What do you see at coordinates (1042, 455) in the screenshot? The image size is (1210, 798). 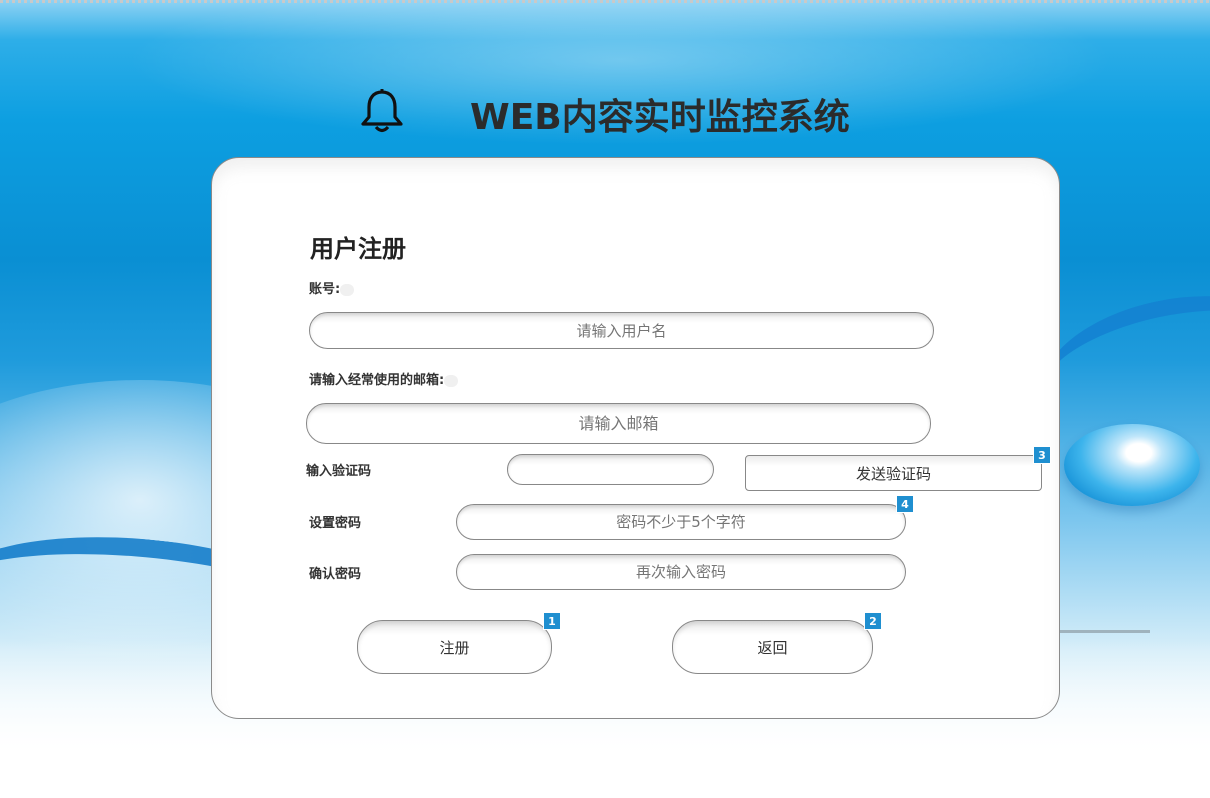 I see `badge-send-code: 3` at bounding box center [1042, 455].